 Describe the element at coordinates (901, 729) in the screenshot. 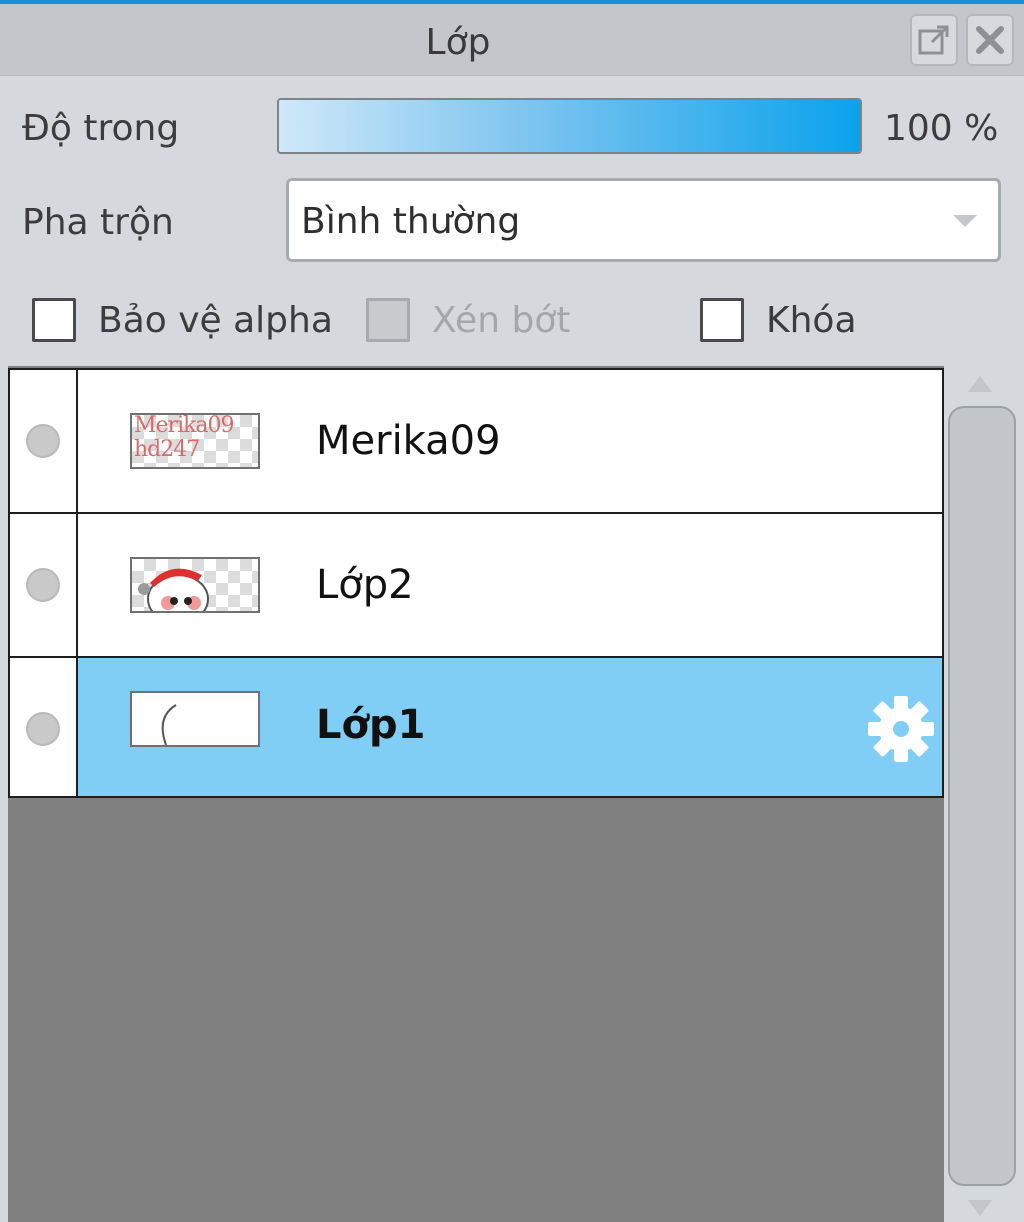

I see `gear-icon` at that location.